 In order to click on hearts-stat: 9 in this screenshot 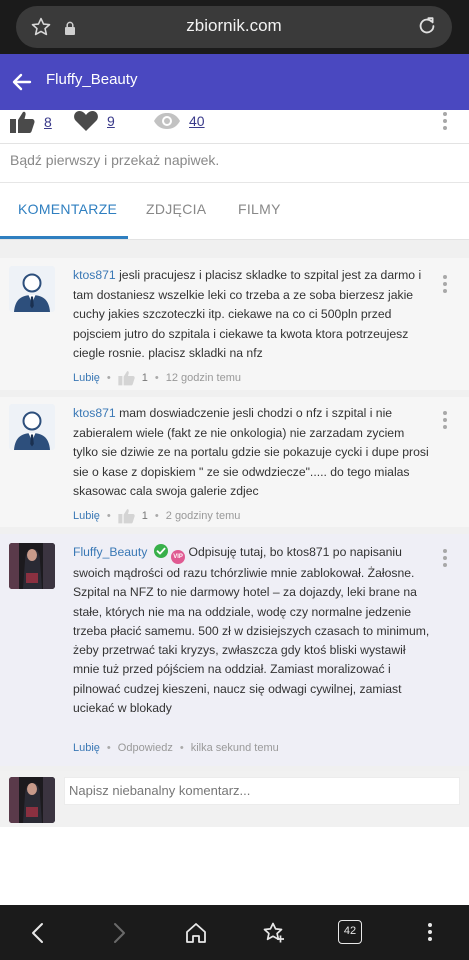, I will do `click(94, 121)`.